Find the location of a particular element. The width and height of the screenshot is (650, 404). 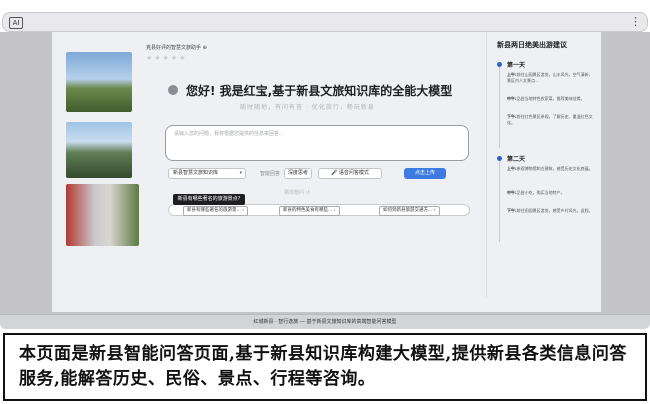

mode-label: 智能回答 is located at coordinates (270, 174).